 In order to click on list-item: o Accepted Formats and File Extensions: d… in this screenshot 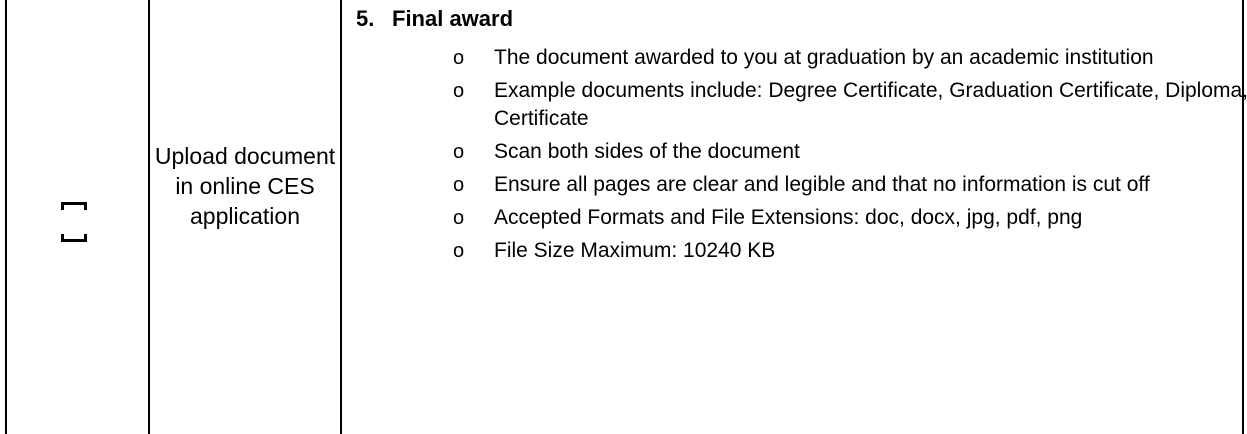, I will do `click(794, 218)`.